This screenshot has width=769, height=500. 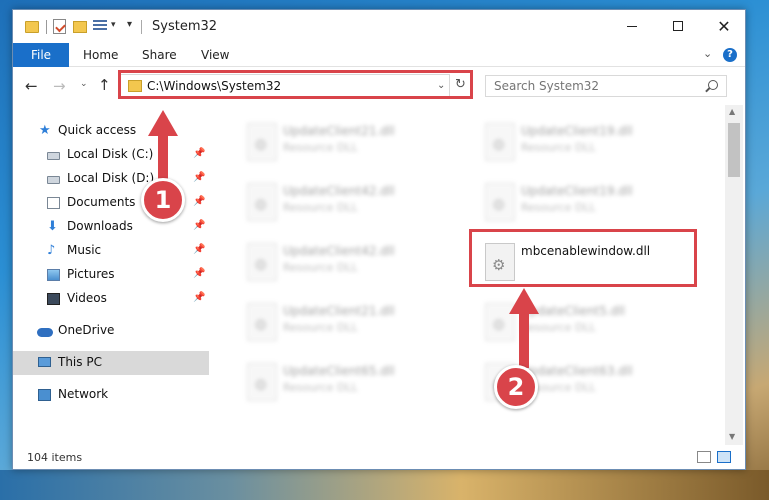 I want to click on search-input, so click(x=599, y=86).